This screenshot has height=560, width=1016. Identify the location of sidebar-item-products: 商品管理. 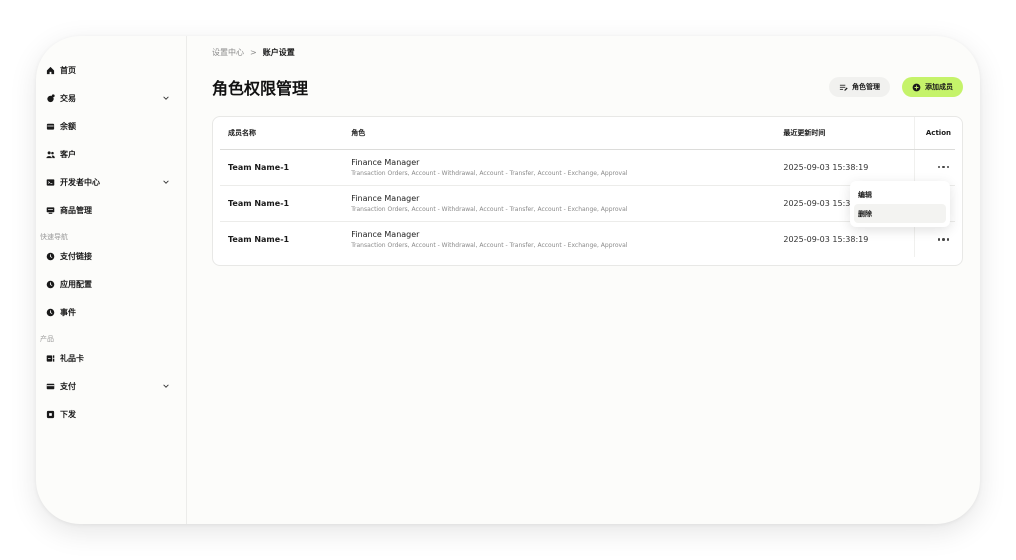
(111, 210).